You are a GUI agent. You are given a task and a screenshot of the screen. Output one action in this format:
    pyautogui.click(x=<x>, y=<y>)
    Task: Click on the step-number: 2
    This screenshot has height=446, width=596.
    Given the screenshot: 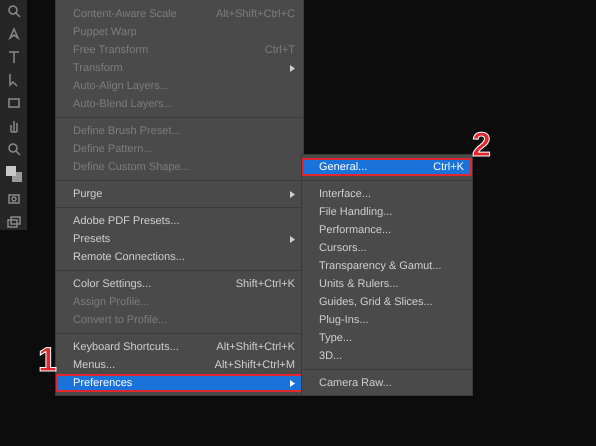 What is the action you would take?
    pyautogui.click(x=481, y=145)
    